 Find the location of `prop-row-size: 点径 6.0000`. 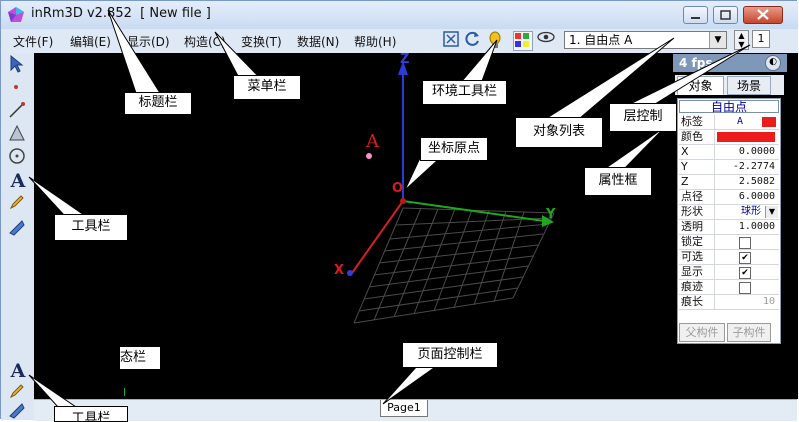

prop-row-size: 点径 6.0000 is located at coordinates (729, 197).